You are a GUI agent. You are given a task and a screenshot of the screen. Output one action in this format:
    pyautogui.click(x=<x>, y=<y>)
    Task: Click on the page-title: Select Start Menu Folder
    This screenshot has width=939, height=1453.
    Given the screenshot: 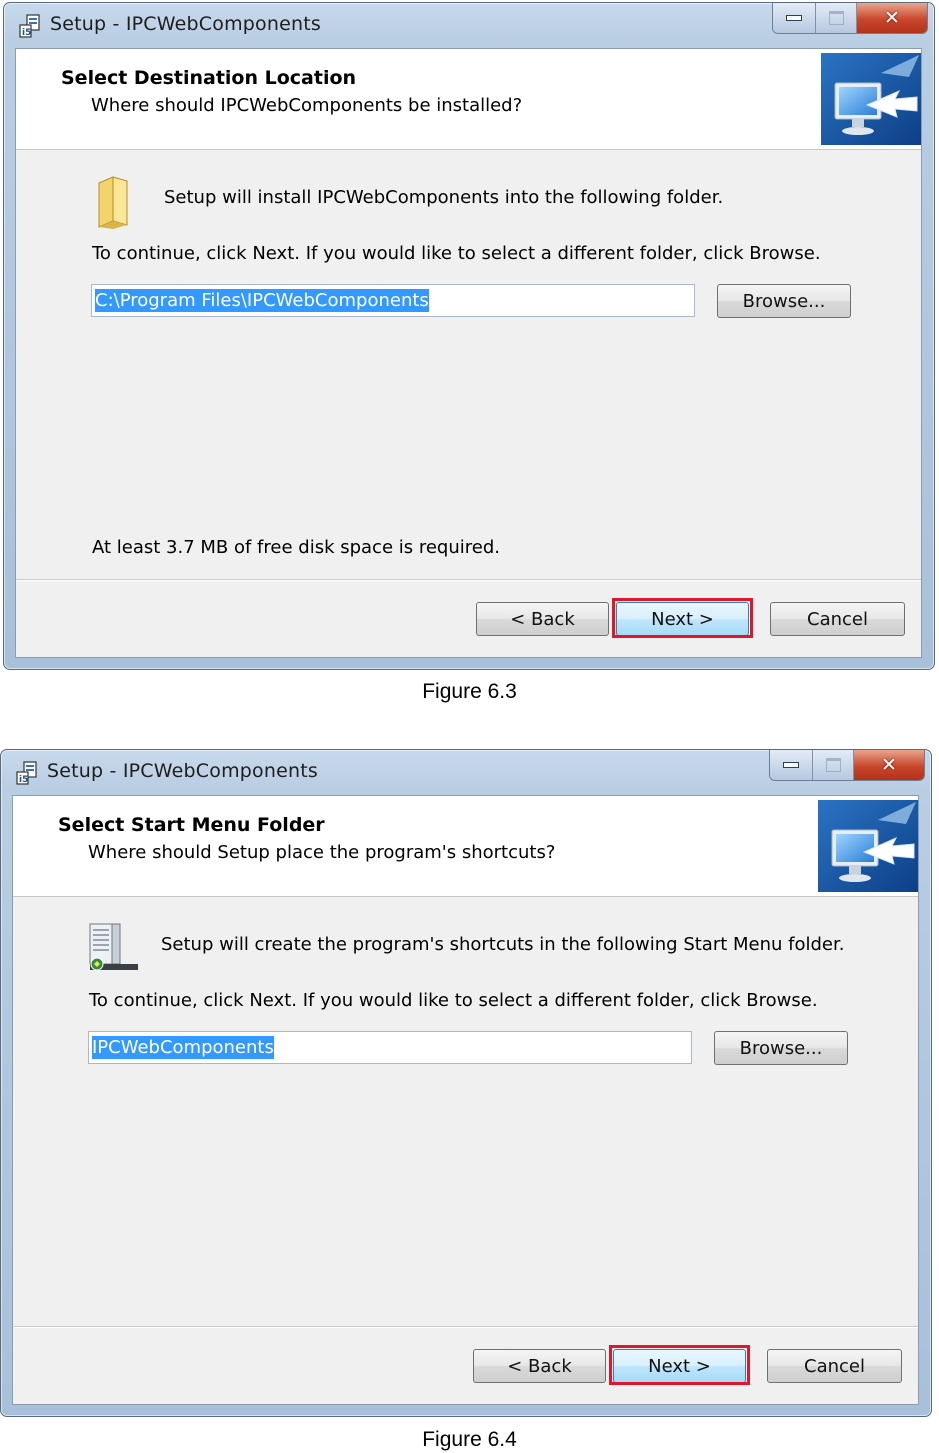 What is the action you would take?
    pyautogui.click(x=191, y=825)
    